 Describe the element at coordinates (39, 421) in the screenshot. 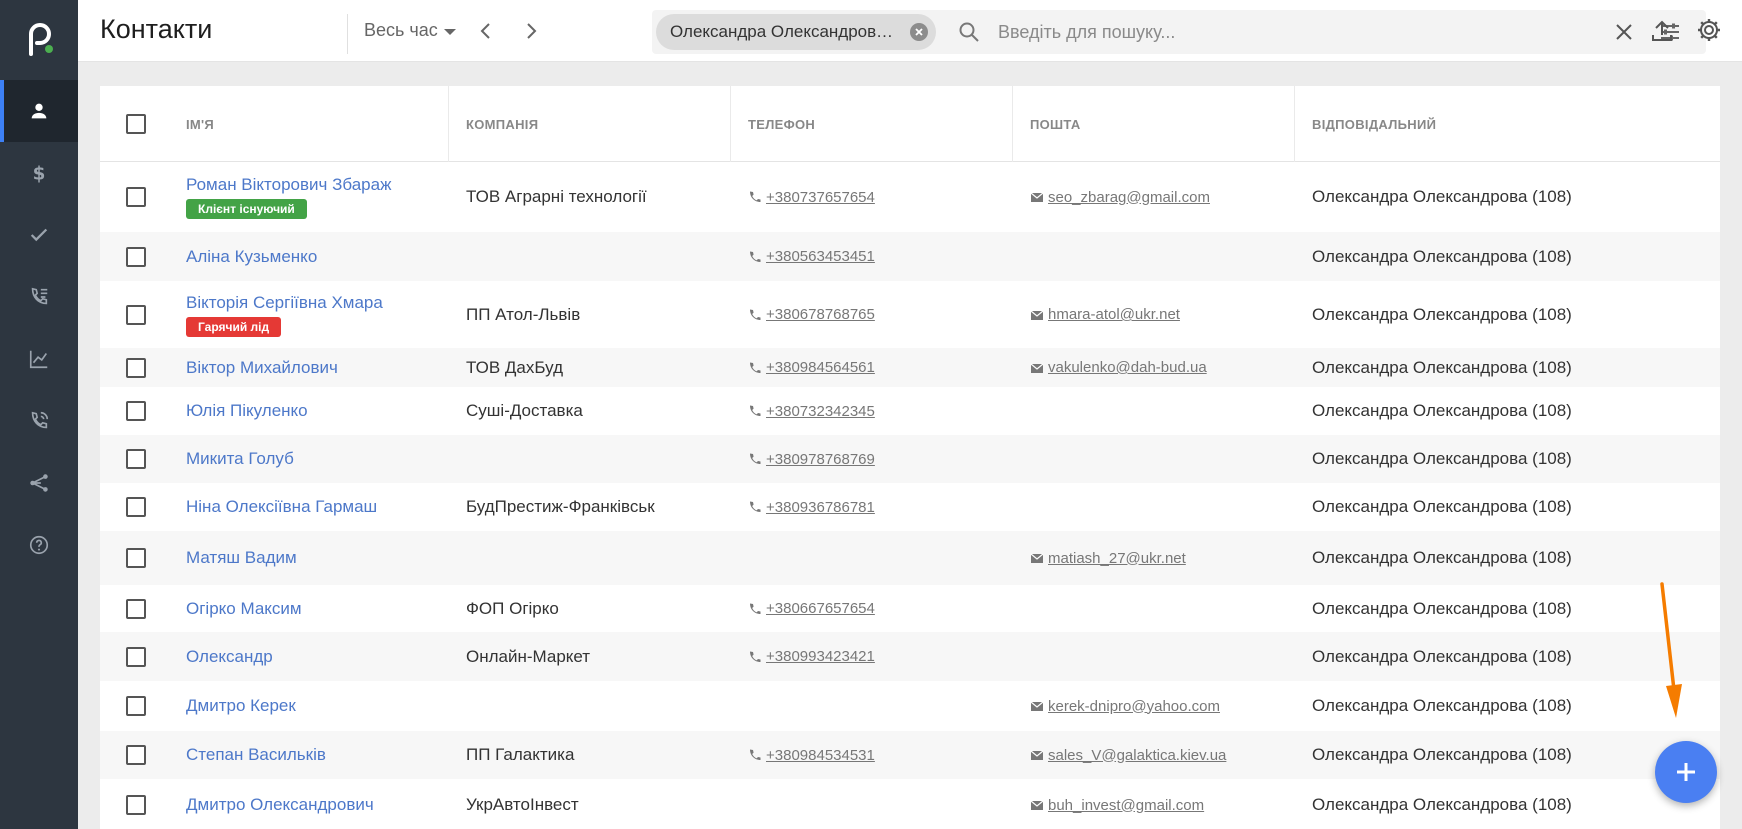

I see `nav-calls` at that location.